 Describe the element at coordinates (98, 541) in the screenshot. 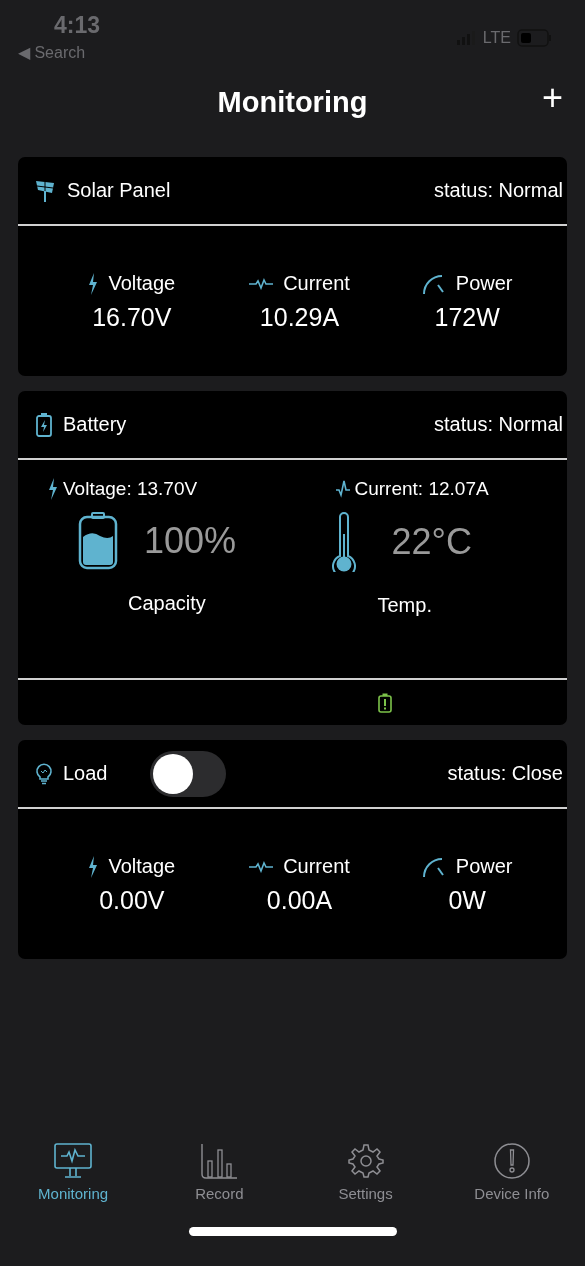

I see `battery-level-icon` at that location.